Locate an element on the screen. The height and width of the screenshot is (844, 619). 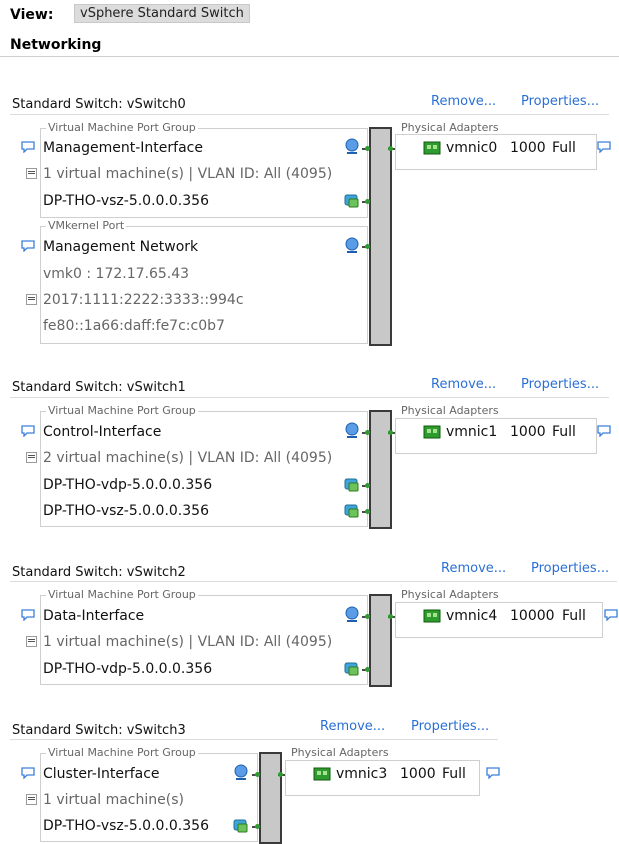
nic-name: vmnic1 is located at coordinates (471, 432).